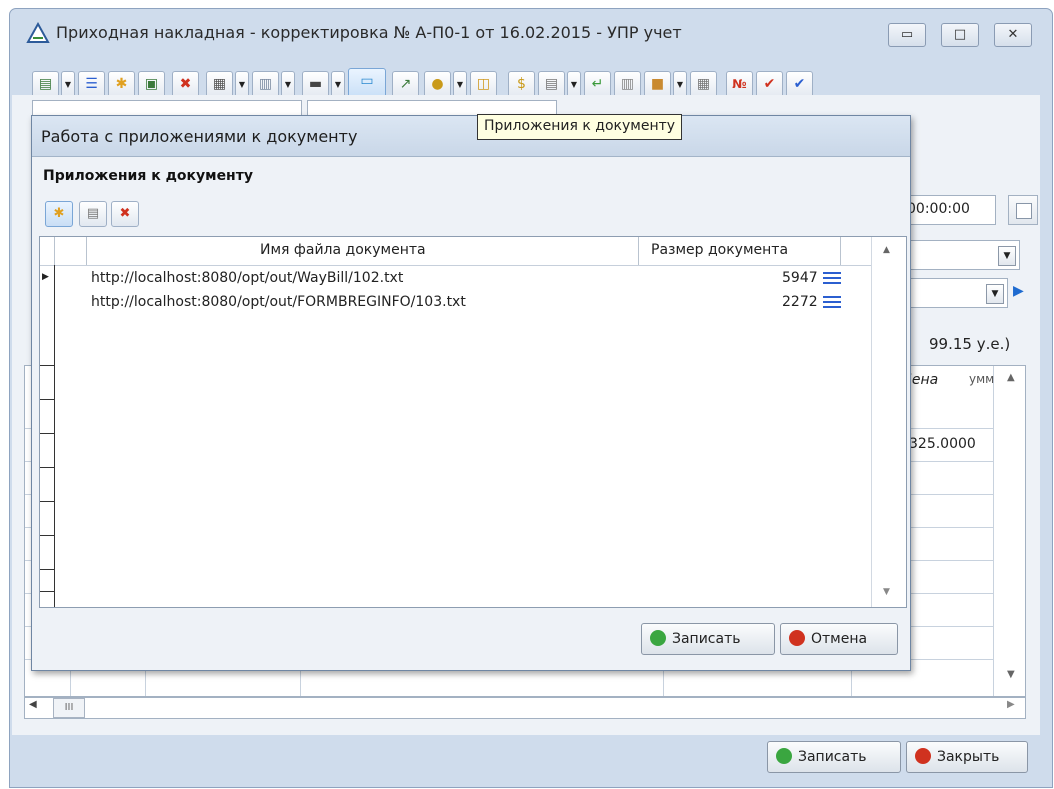 Image resolution: width=1054 pixels, height=789 pixels. Describe the element at coordinates (799, 84) in the screenshot. I see `blue-check-icon: ✔` at that location.